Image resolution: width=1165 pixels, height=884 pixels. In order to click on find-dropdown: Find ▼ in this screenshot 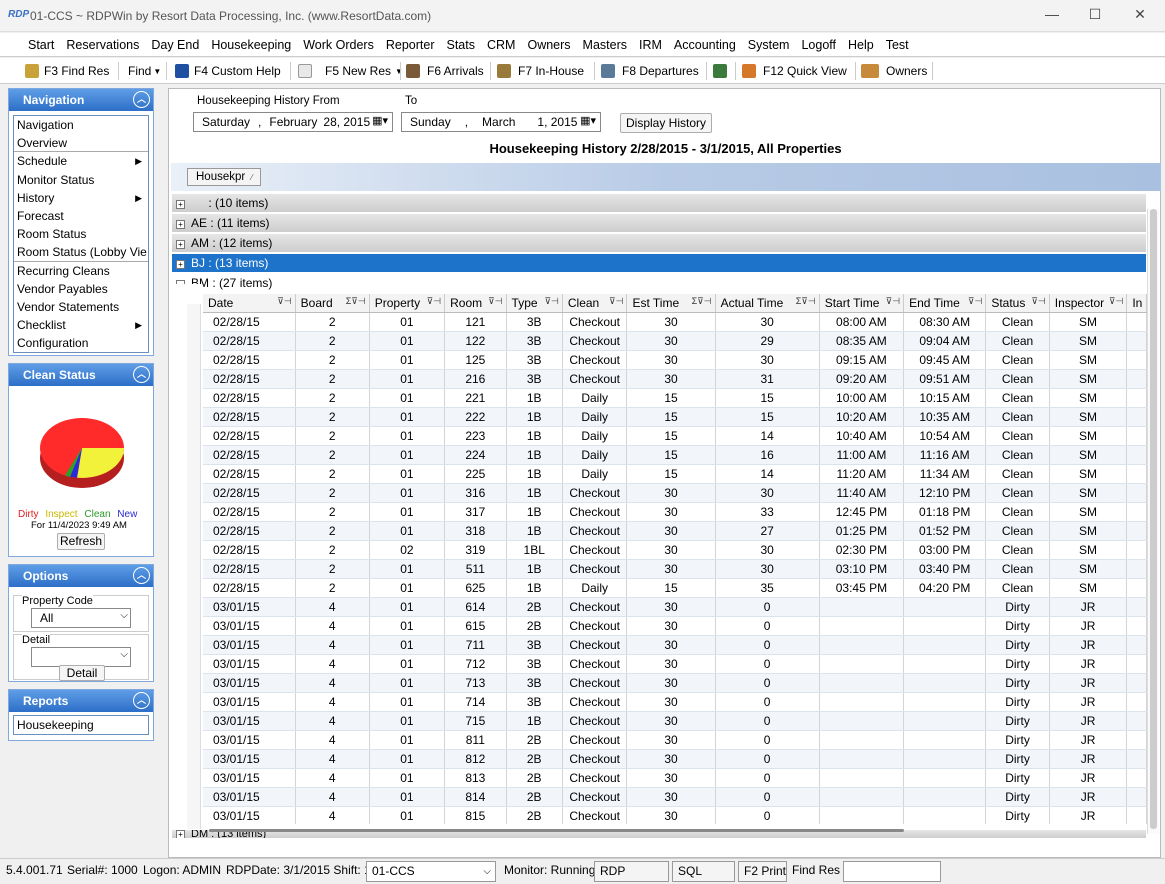, I will do `click(144, 71)`.